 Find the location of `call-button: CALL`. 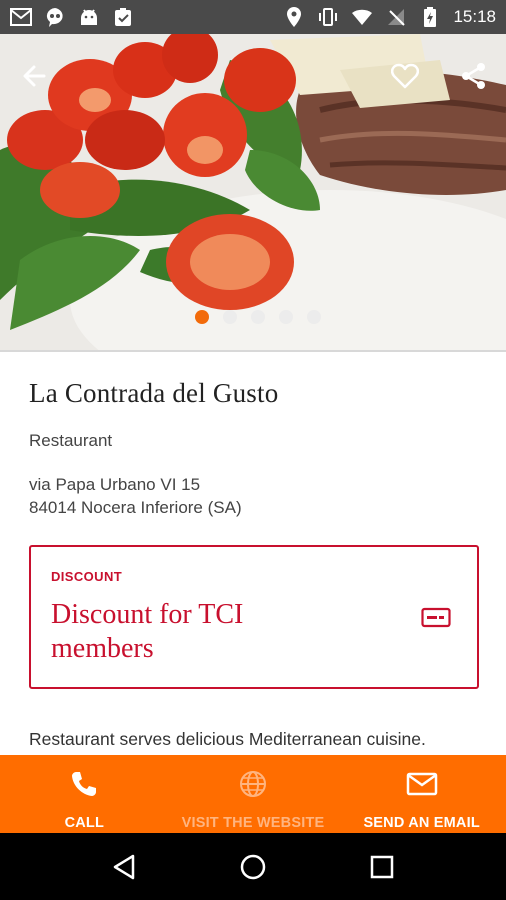

call-button: CALL is located at coordinates (84, 794).